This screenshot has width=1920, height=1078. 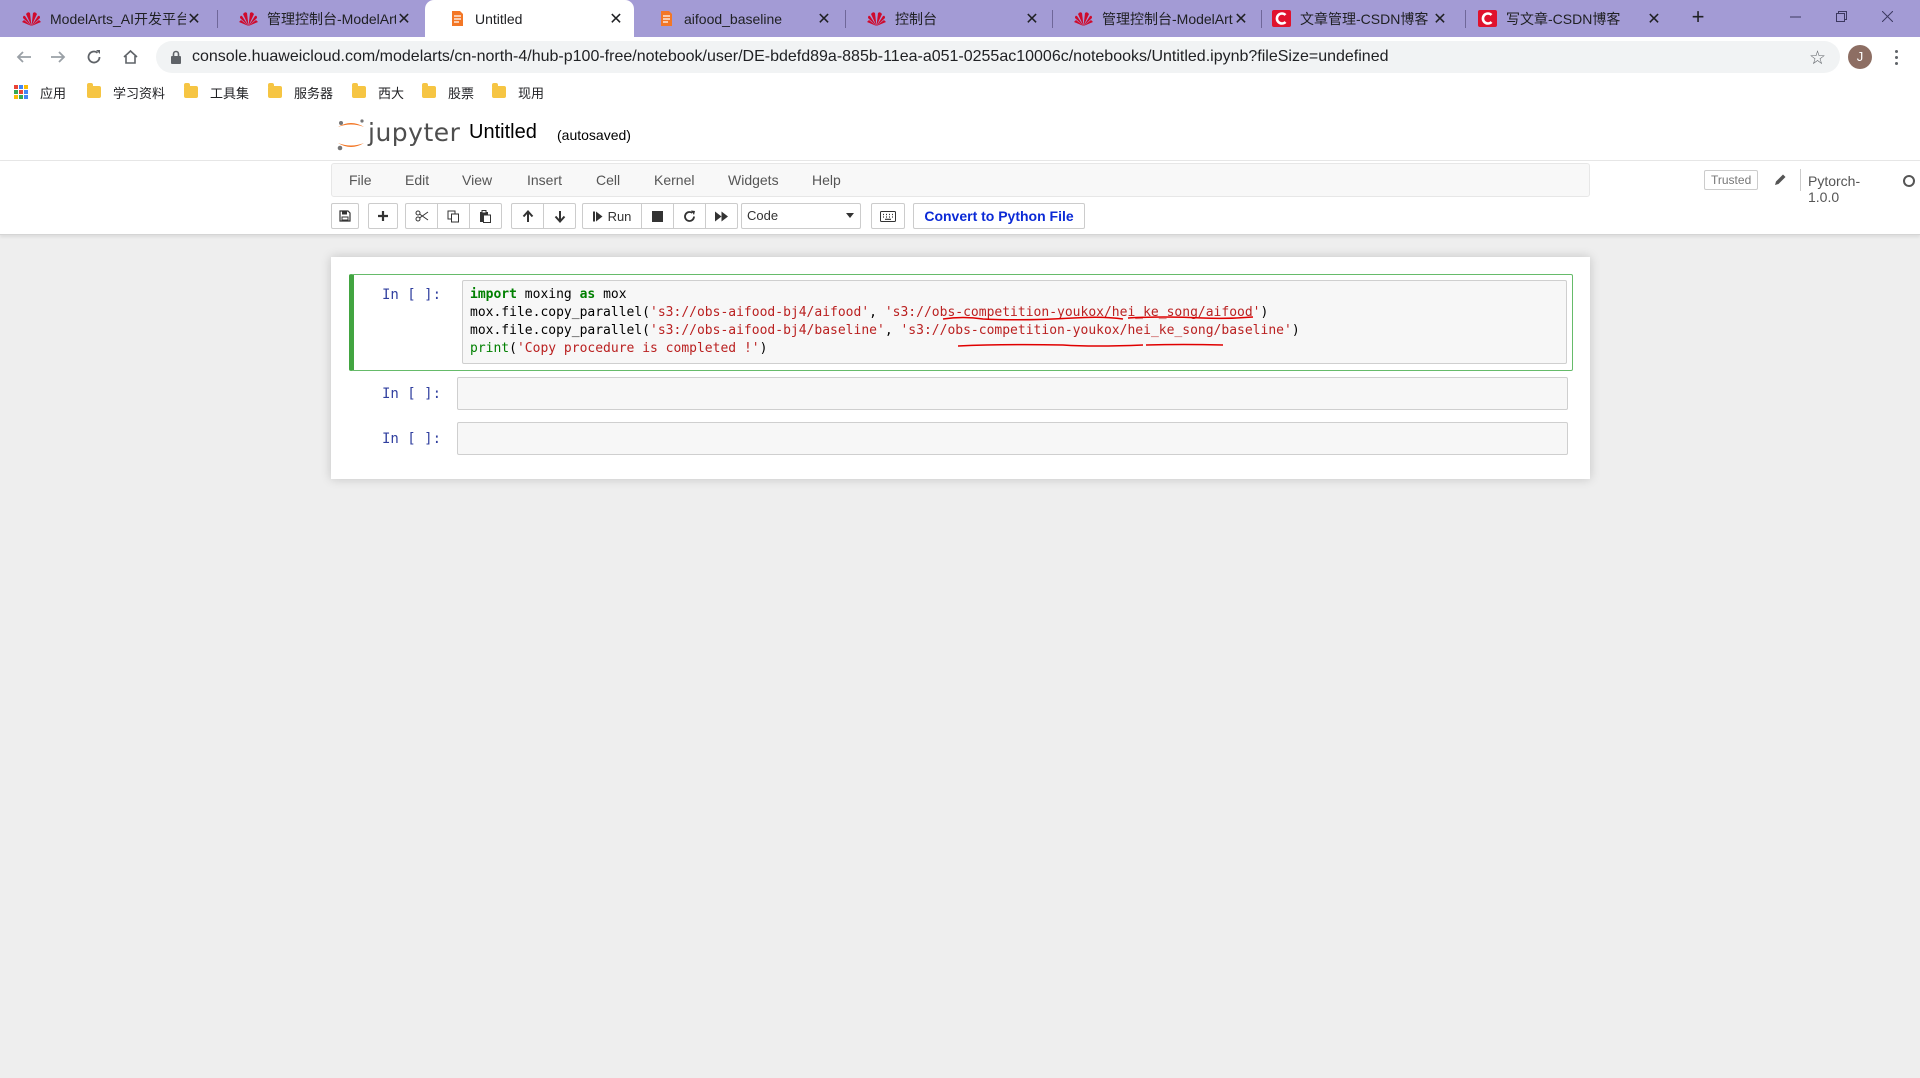 What do you see at coordinates (888, 216) in the screenshot?
I see `command-palette-button` at bounding box center [888, 216].